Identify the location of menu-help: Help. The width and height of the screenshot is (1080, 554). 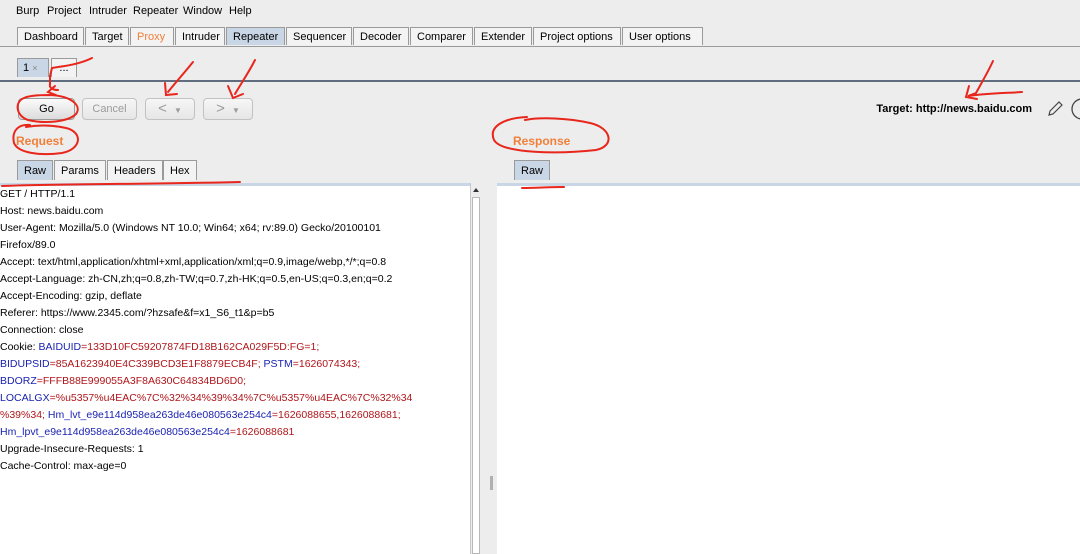
(240, 11).